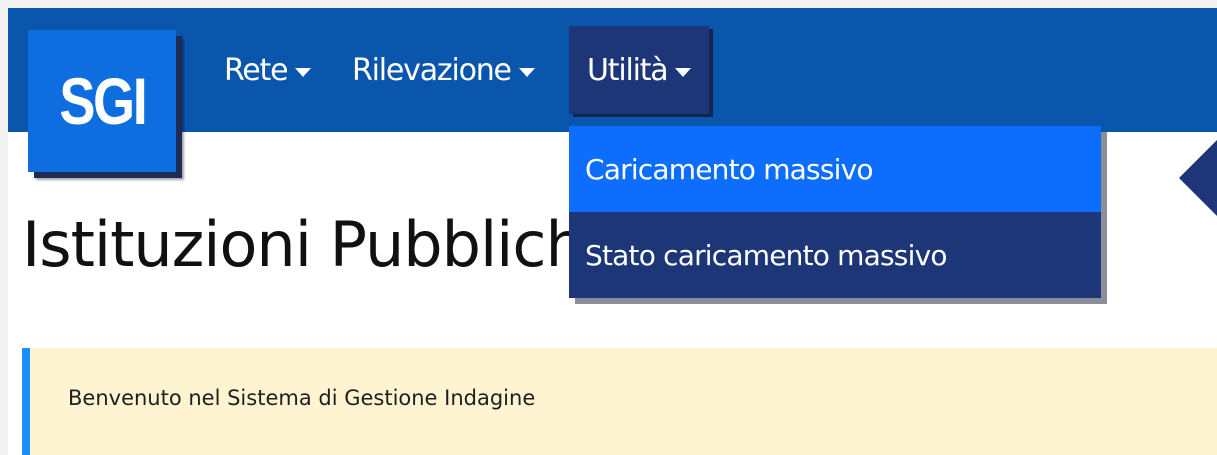 Image resolution: width=1217 pixels, height=455 pixels. I want to click on menu-item-label: Caricamento massivo, so click(729, 169).